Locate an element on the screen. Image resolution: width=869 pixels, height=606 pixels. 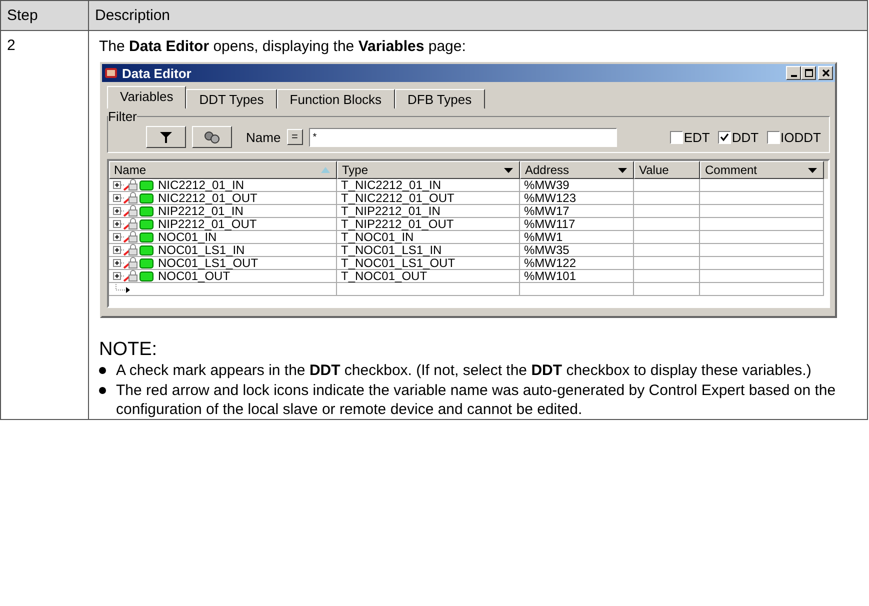
circles-icon is located at coordinates (212, 137).